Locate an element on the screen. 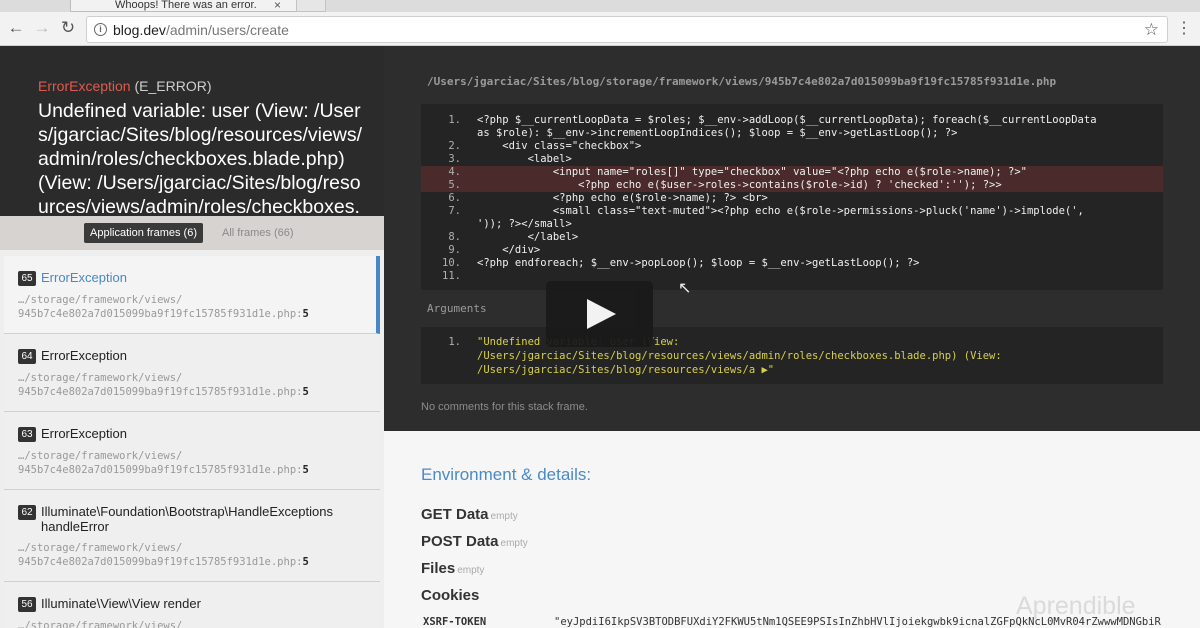  address-bar: i blog.dev/admin/users/create ☆ is located at coordinates (627, 29).